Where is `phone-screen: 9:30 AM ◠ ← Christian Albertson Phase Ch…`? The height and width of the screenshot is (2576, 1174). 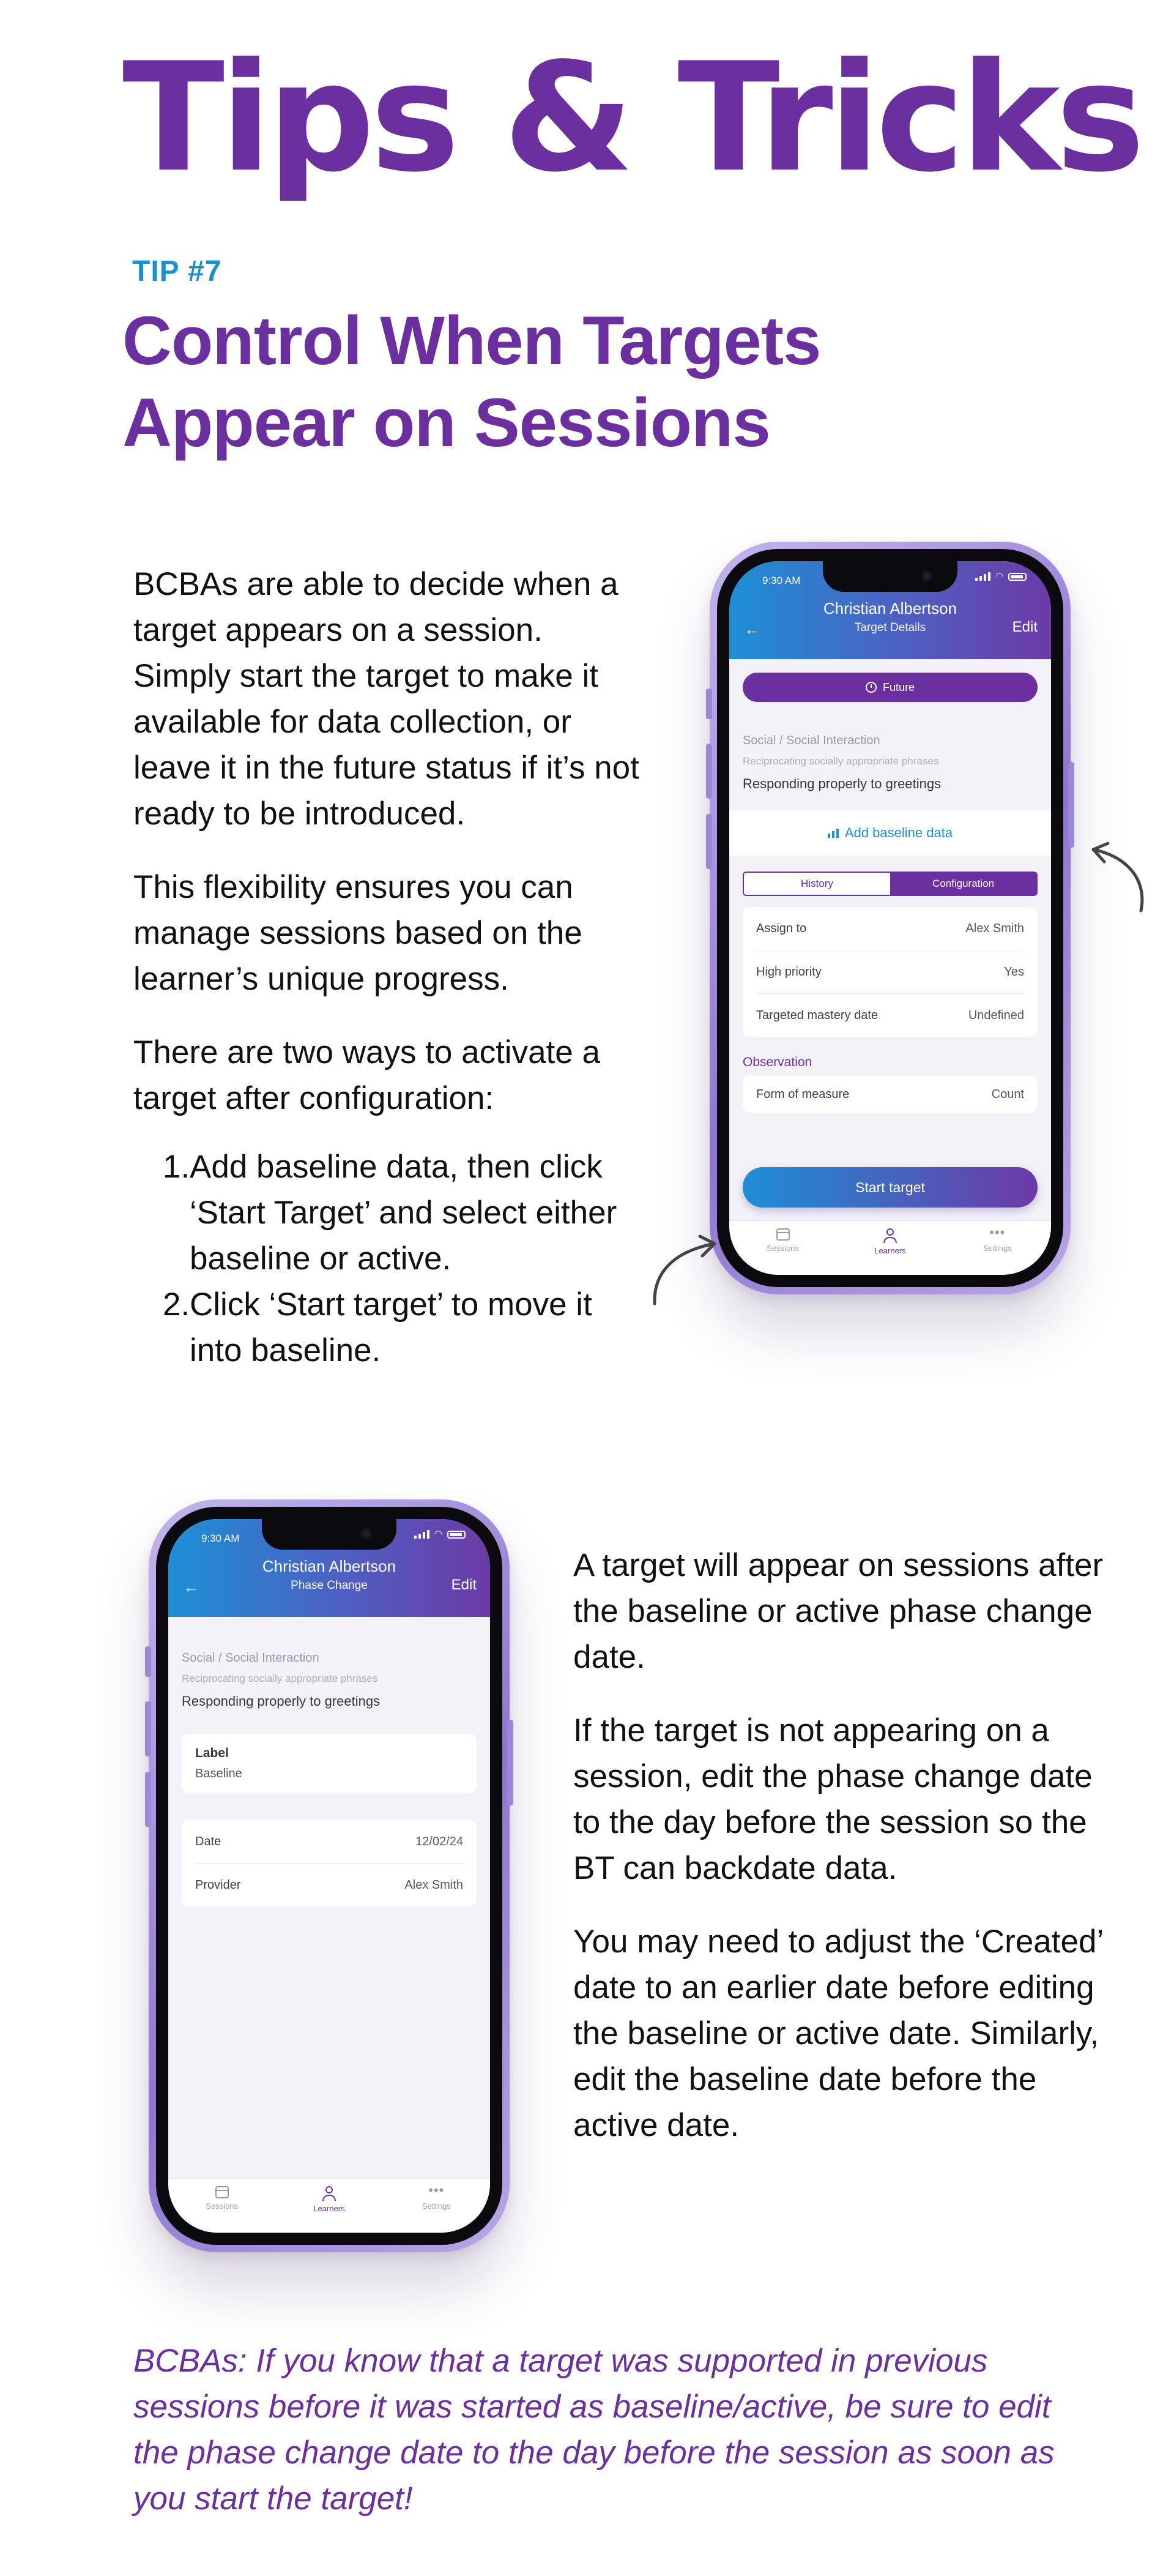
phone-screen: 9:30 AM ◠ ← Christian Albertson Phase Ch… is located at coordinates (329, 1876).